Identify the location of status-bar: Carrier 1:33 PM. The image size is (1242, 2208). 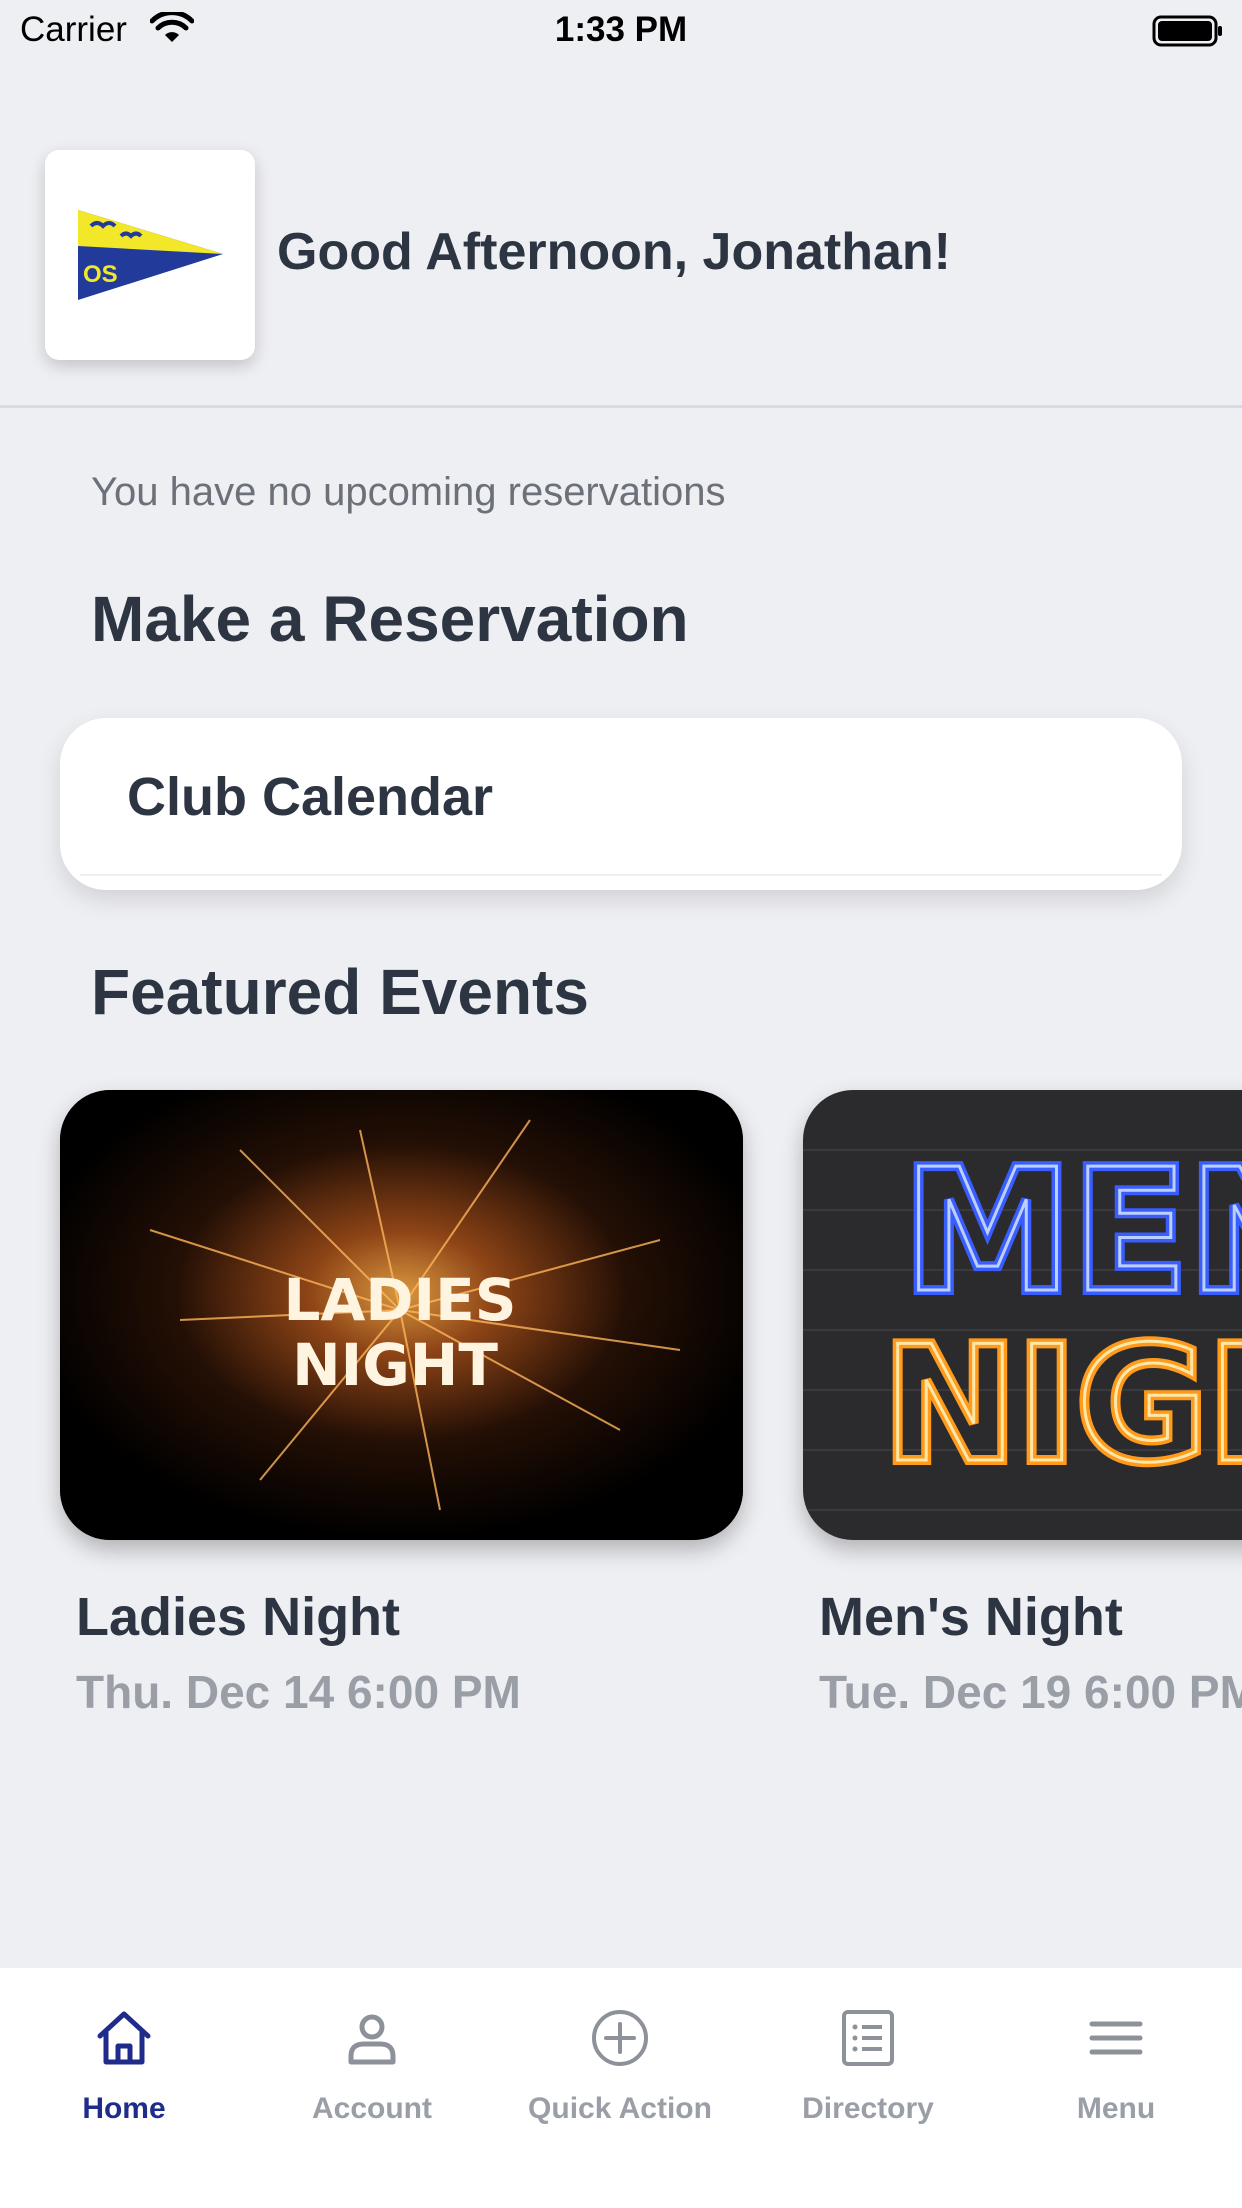
(621, 31).